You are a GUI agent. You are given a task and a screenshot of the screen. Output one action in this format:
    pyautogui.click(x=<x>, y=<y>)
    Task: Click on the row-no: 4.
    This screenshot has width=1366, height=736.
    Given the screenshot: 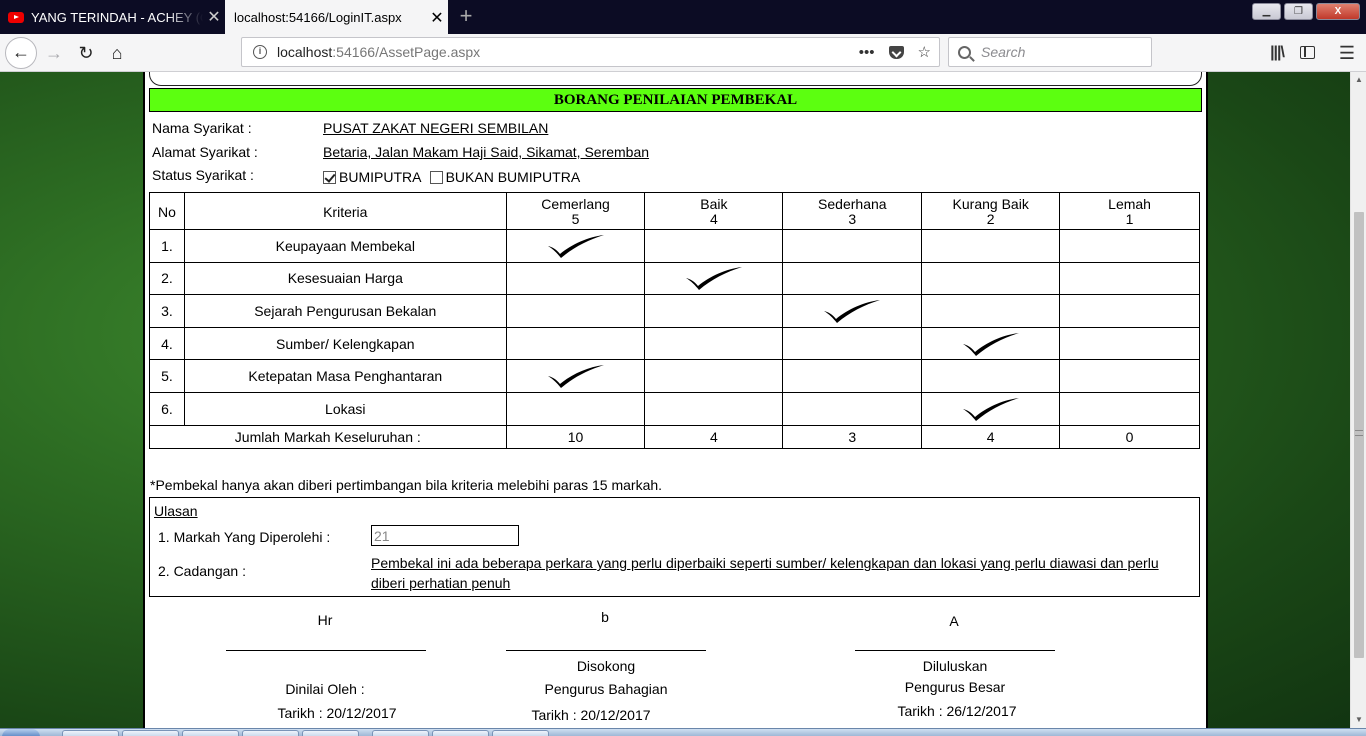 What is the action you would take?
    pyautogui.click(x=167, y=343)
    